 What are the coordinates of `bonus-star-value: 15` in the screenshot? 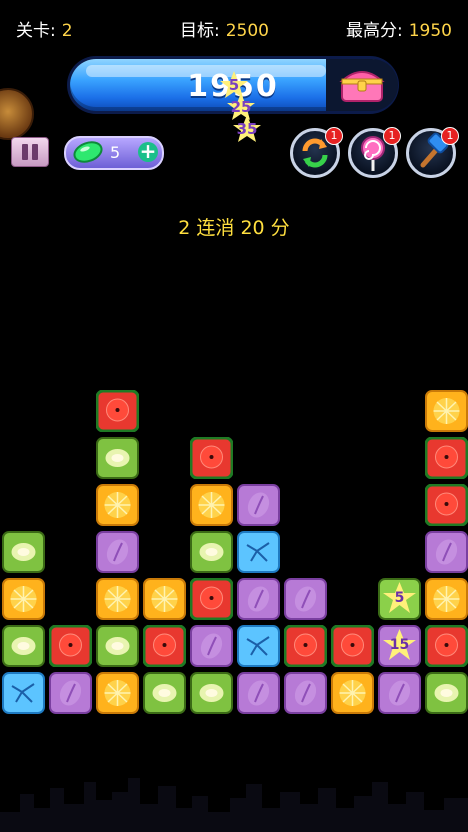 It's located at (399, 645).